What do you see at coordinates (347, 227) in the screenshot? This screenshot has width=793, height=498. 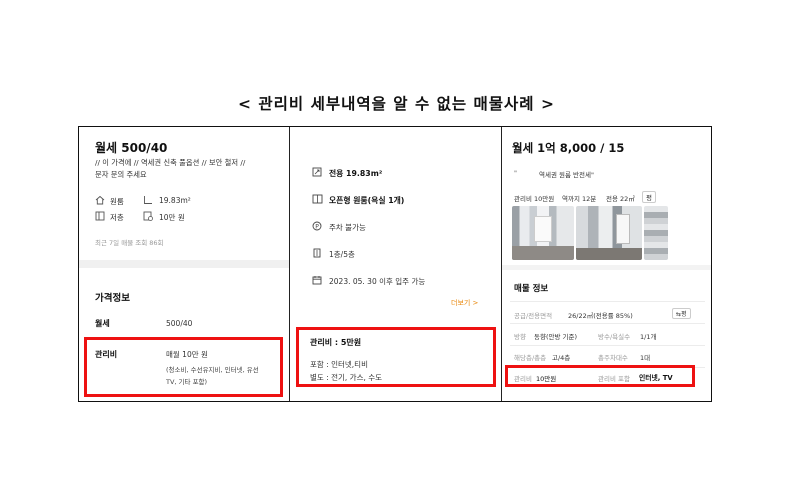 I see `parking-info: 주차 불가능` at bounding box center [347, 227].